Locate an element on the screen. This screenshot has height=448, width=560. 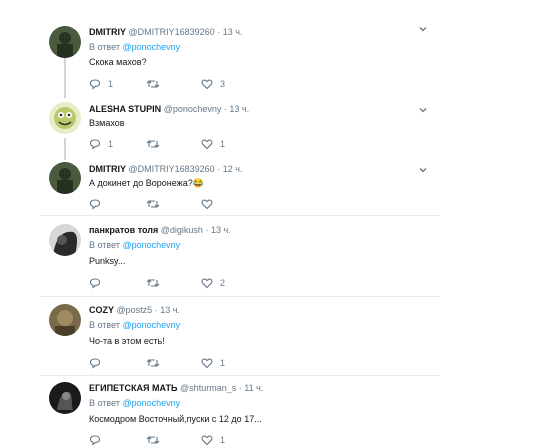
user-handle: @postz5 is located at coordinates (135, 310).